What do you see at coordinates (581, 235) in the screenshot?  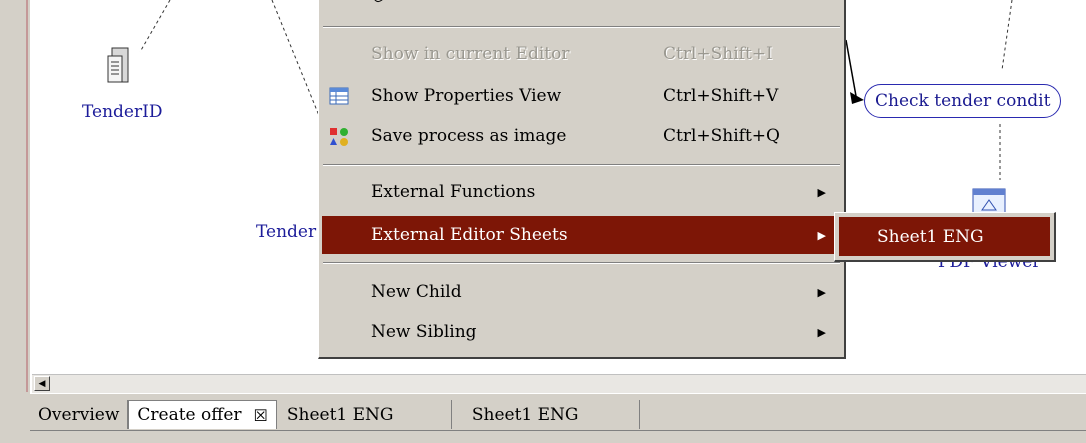 I see `menu-item-external-editor-sheets: External Editor Sheets ▶` at bounding box center [581, 235].